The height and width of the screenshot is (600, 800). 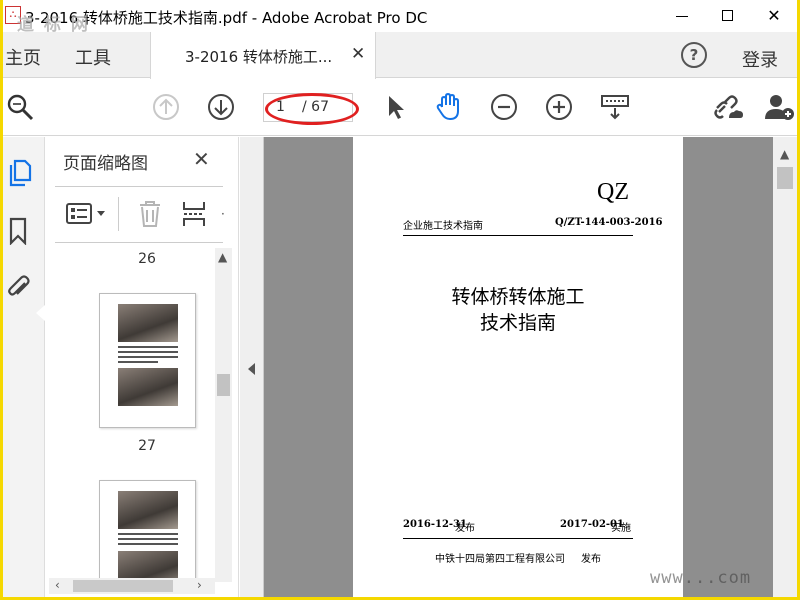 What do you see at coordinates (785, 367) in the screenshot?
I see `document-vertical-scrollbar: ▲` at bounding box center [785, 367].